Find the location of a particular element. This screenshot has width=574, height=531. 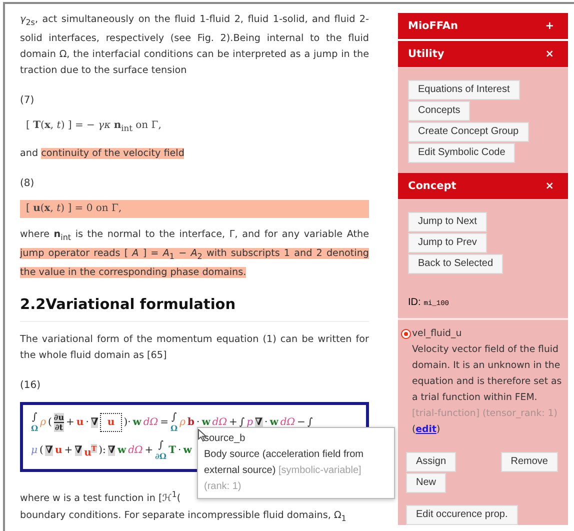

equation: [ T(x, t) ] = − γκ n$_{int}$ on Γ, is located at coordinates (93, 126).